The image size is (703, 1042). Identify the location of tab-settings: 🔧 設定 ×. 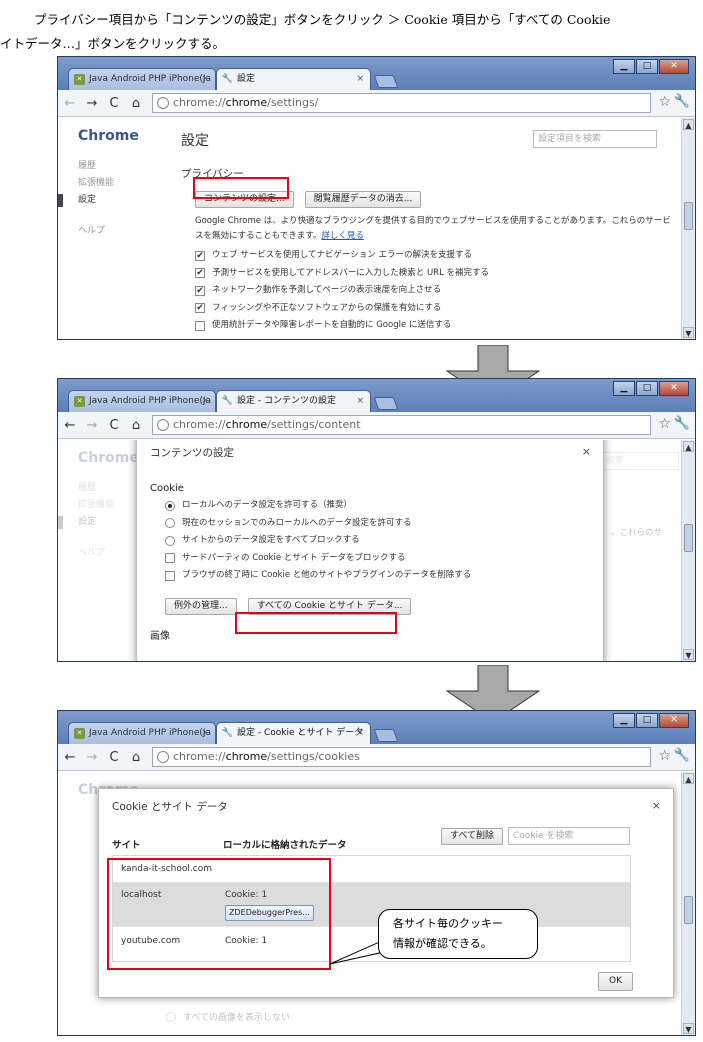
(293, 79).